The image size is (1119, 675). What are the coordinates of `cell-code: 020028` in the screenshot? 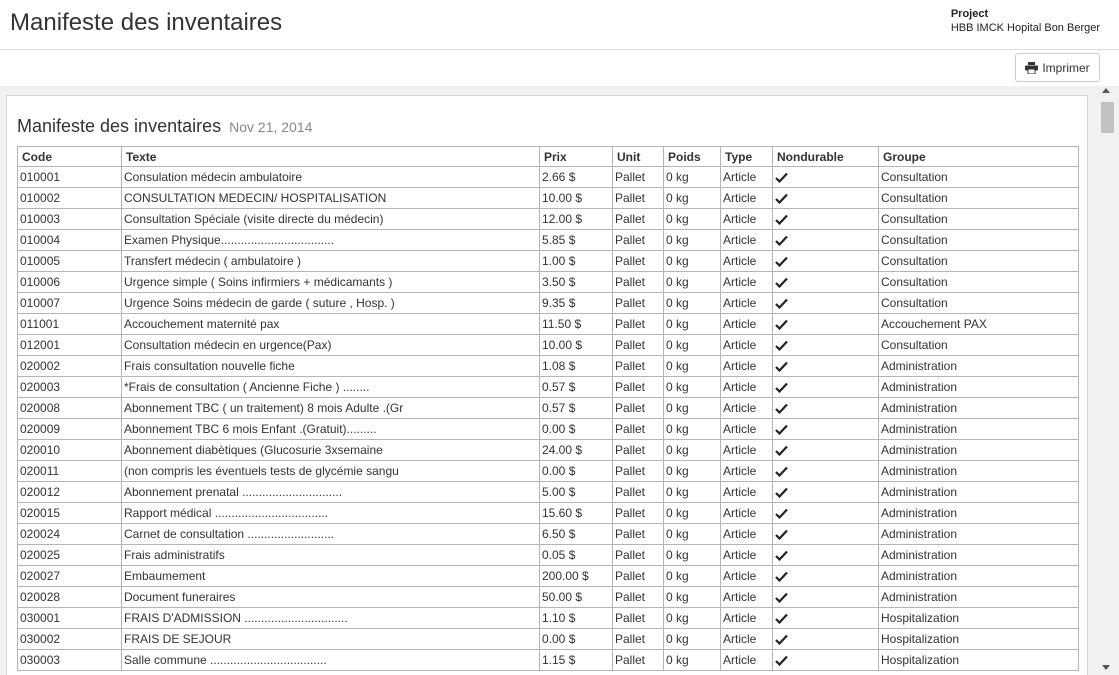 It's located at (69, 597).